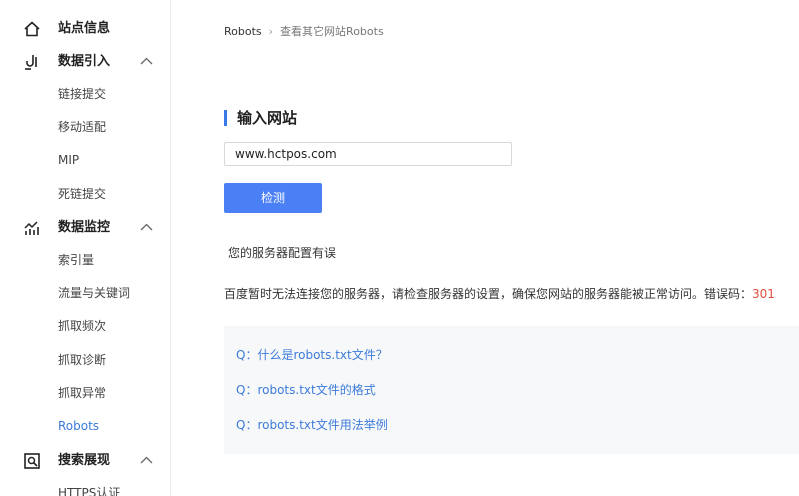 Image resolution: width=799 pixels, height=496 pixels. I want to click on sidebar-group-label: 数据引入, so click(84, 61).